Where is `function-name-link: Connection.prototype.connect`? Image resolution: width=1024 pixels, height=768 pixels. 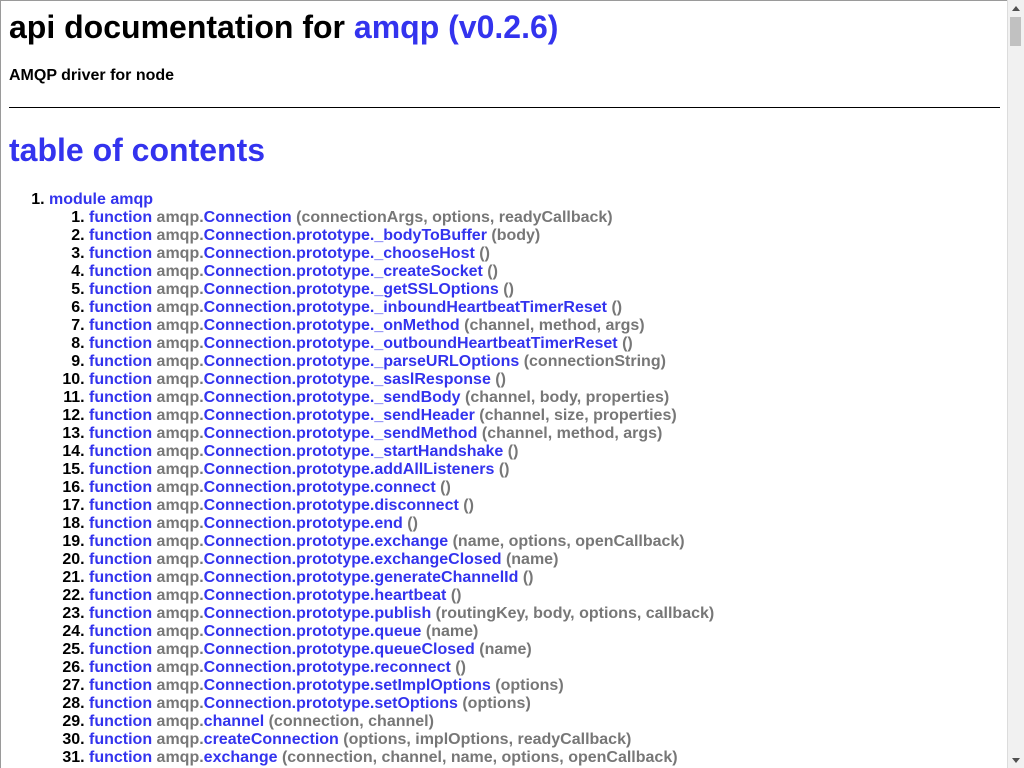
function-name-link: Connection.prototype.connect is located at coordinates (320, 487).